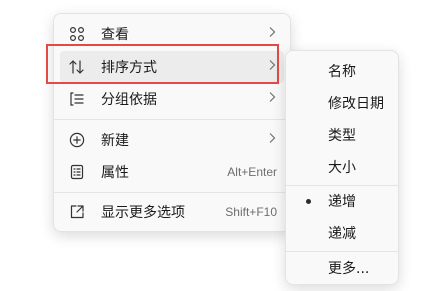 The width and height of the screenshot is (443, 291). I want to click on menu-item-properties: 属性 Alt+Enter, so click(172, 172).